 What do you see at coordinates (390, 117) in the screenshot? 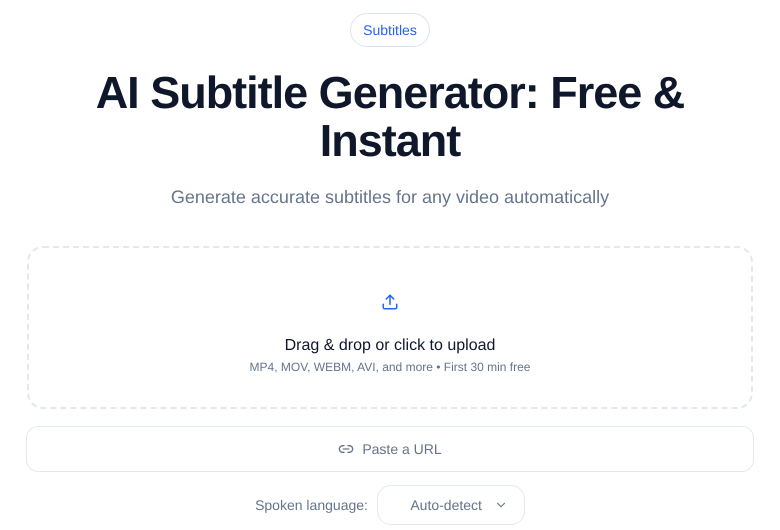
I see `page-title: AI Subtitle Generator: Free & Instant` at bounding box center [390, 117].